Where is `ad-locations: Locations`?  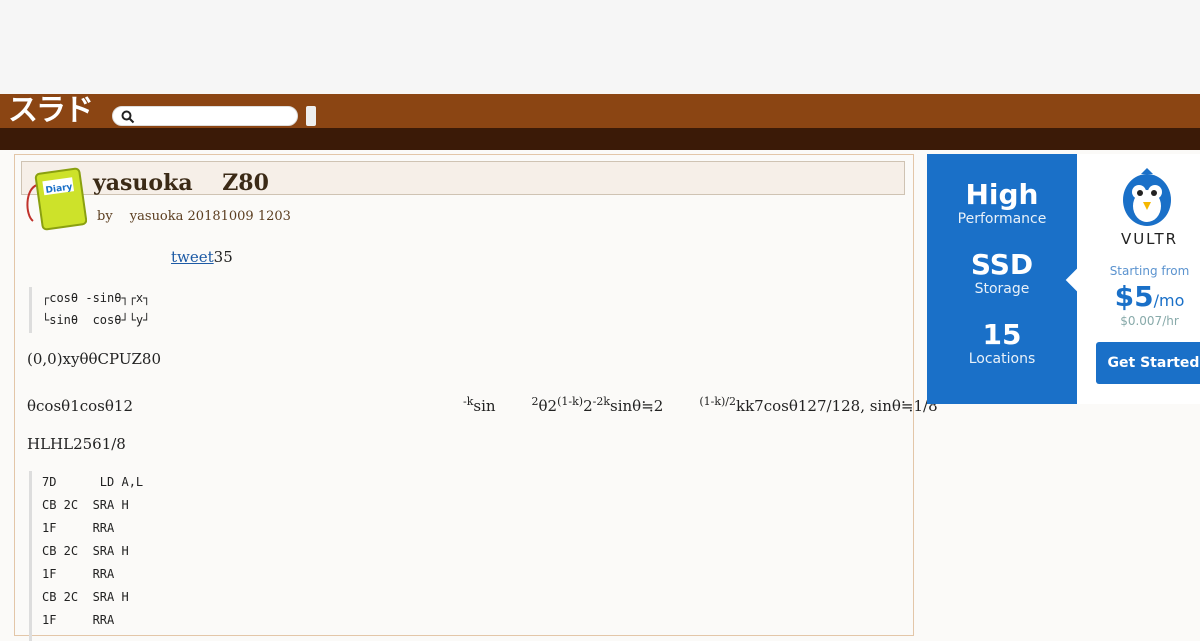
ad-locations: Locations is located at coordinates (1002, 359).